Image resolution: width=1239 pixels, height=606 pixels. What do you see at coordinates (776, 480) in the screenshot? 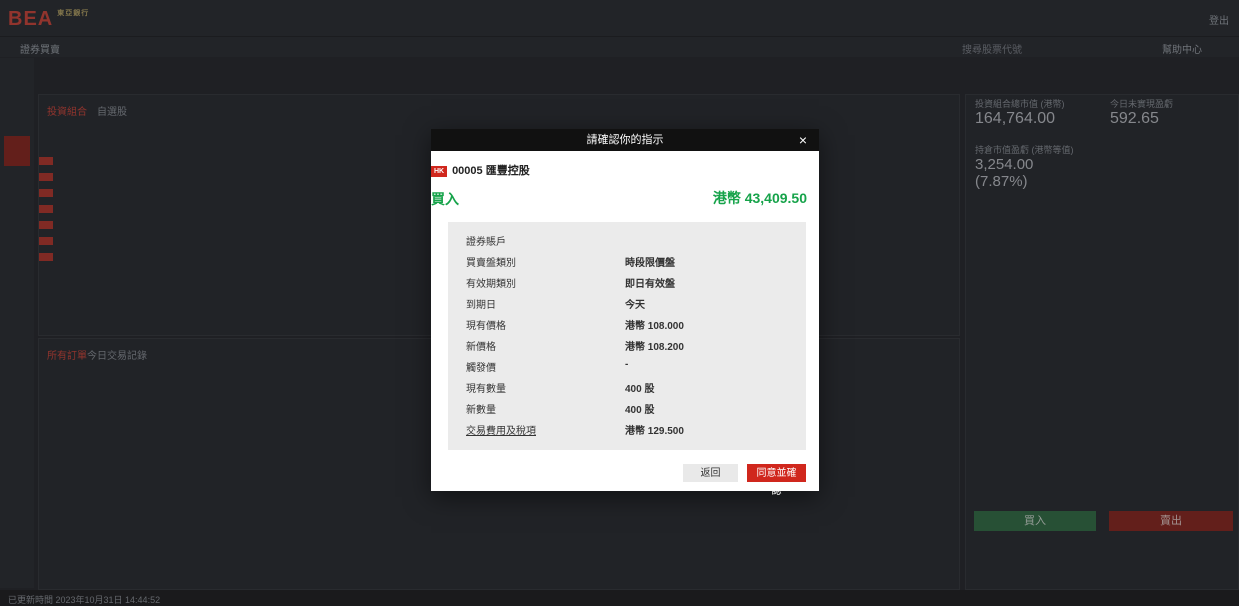
I see `agree-confirm-button: 同意並確認` at bounding box center [776, 480].